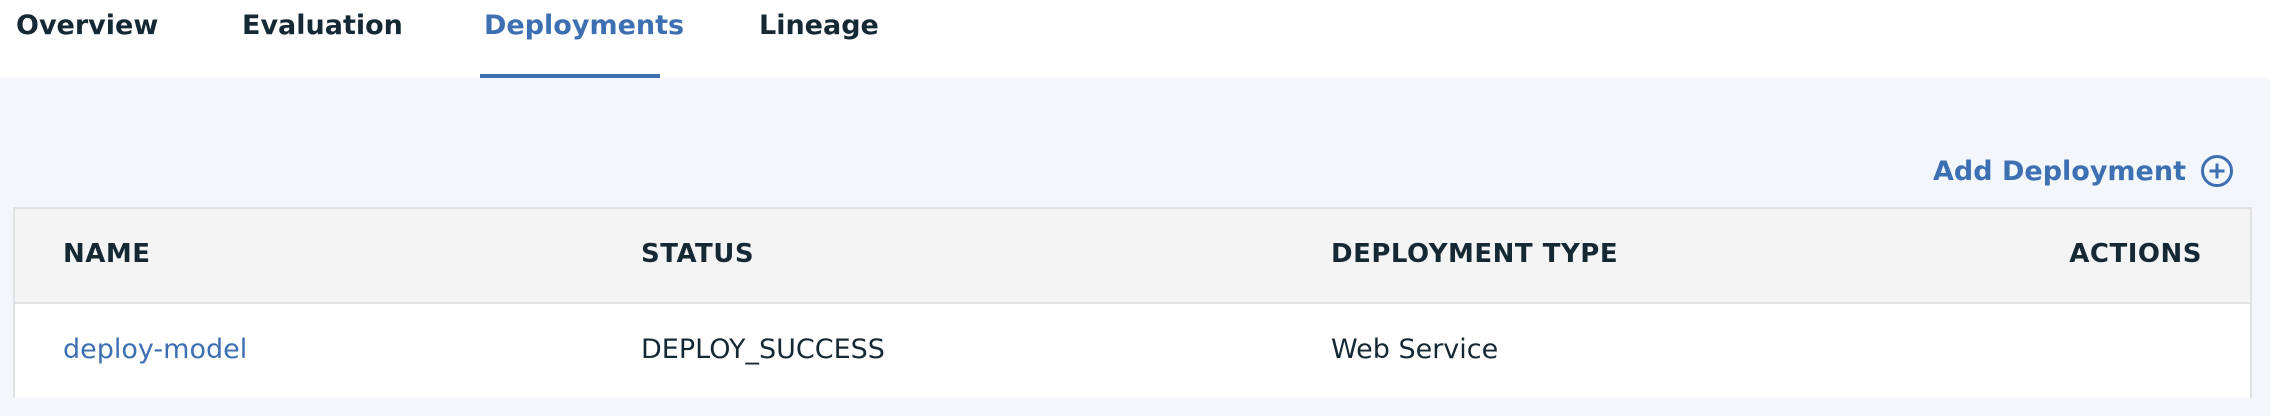  Describe the element at coordinates (107, 254) in the screenshot. I see `column-header-name: NAME` at that location.